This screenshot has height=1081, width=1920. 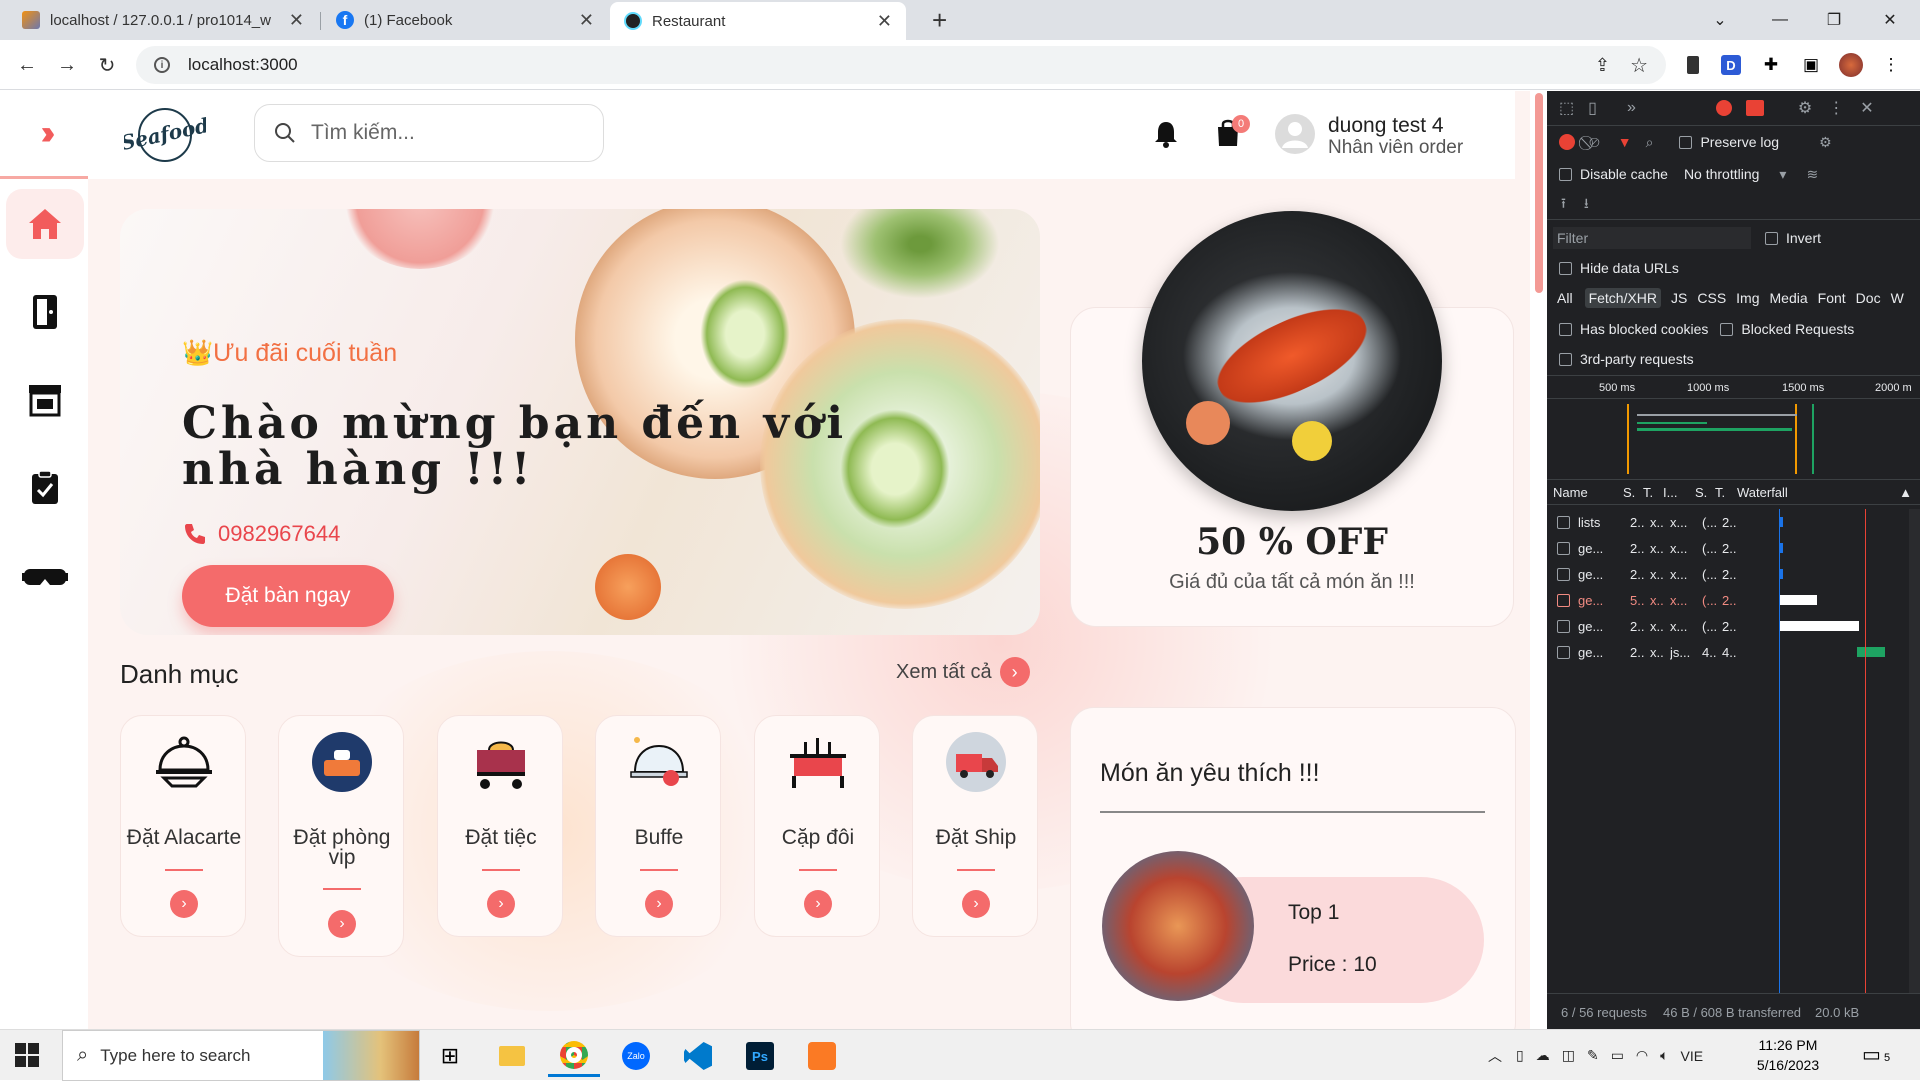 What do you see at coordinates (1897, 298) in the screenshot?
I see `type-filter-ws: W` at bounding box center [1897, 298].